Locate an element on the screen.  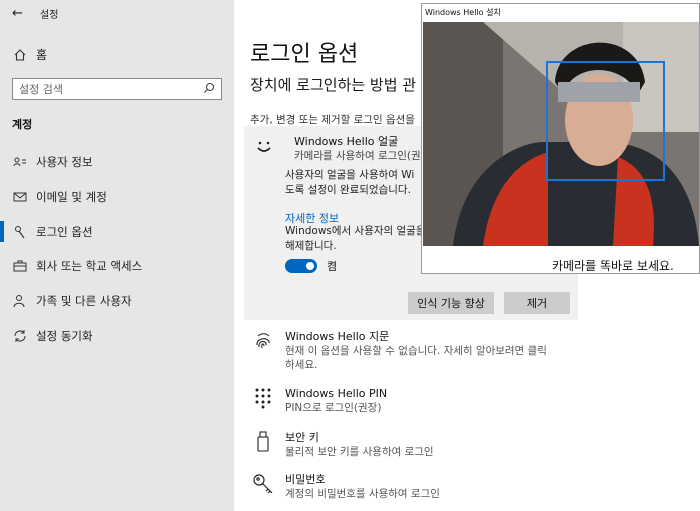
usb-key-icon is located at coordinates (263, 442).